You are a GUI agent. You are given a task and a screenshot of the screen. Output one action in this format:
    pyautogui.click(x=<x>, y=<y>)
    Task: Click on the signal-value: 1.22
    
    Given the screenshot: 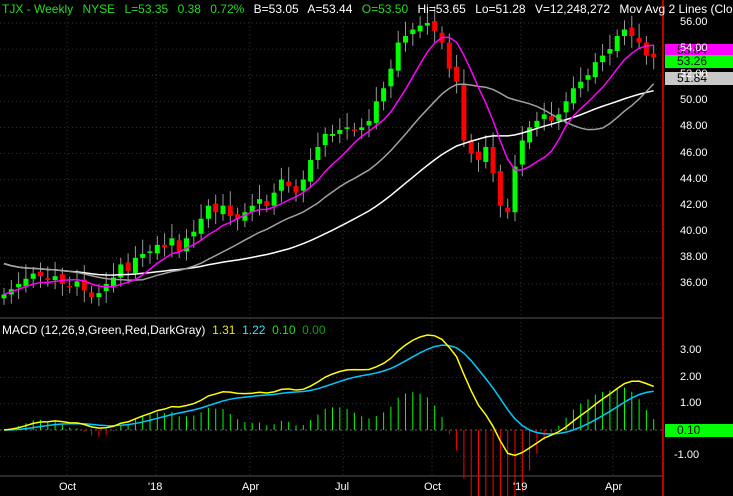 What is the action you would take?
    pyautogui.click(x=254, y=330)
    